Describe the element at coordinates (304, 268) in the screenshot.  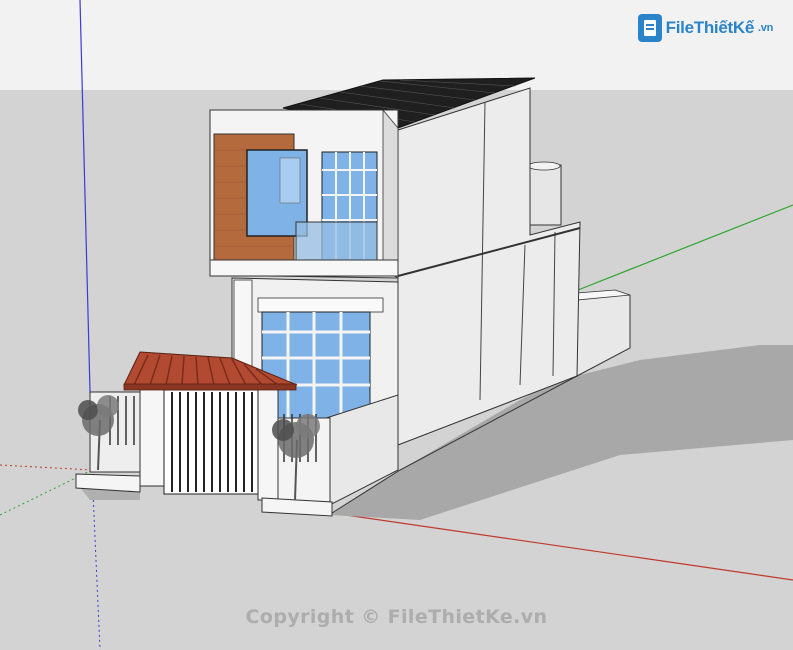
I see `upper-slab` at that location.